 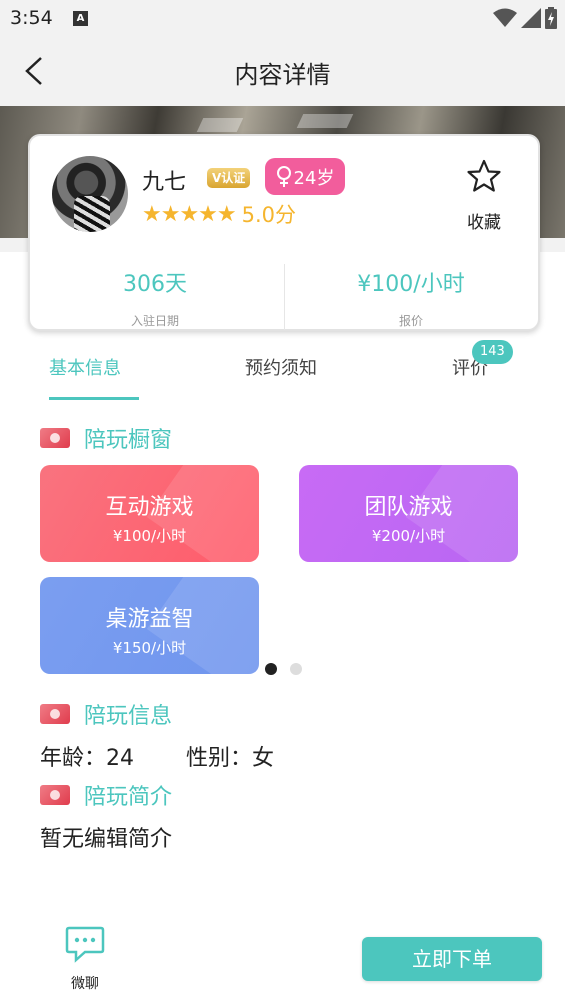 I want to click on tab-bar: 基本信息 预约须知 评价 143, so click(x=282, y=371).